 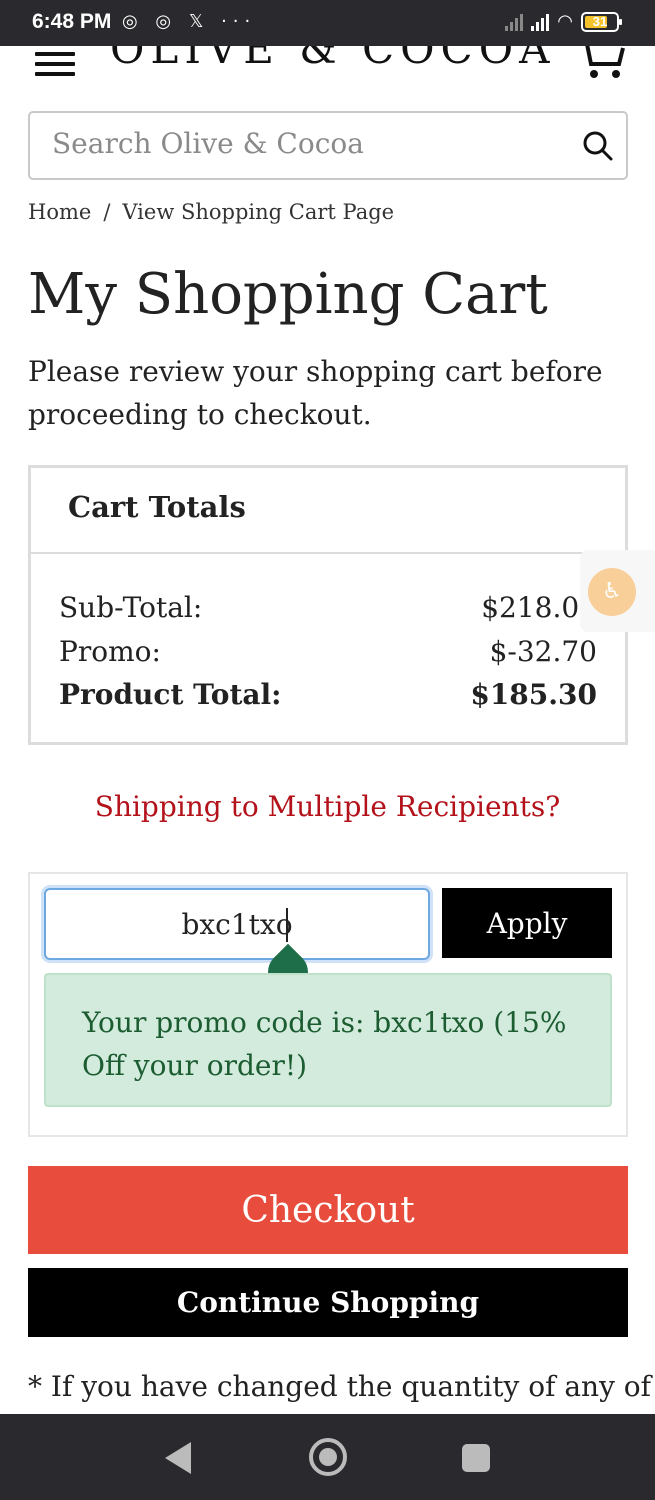 What do you see at coordinates (476, 1458) in the screenshot?
I see `recents-icon` at bounding box center [476, 1458].